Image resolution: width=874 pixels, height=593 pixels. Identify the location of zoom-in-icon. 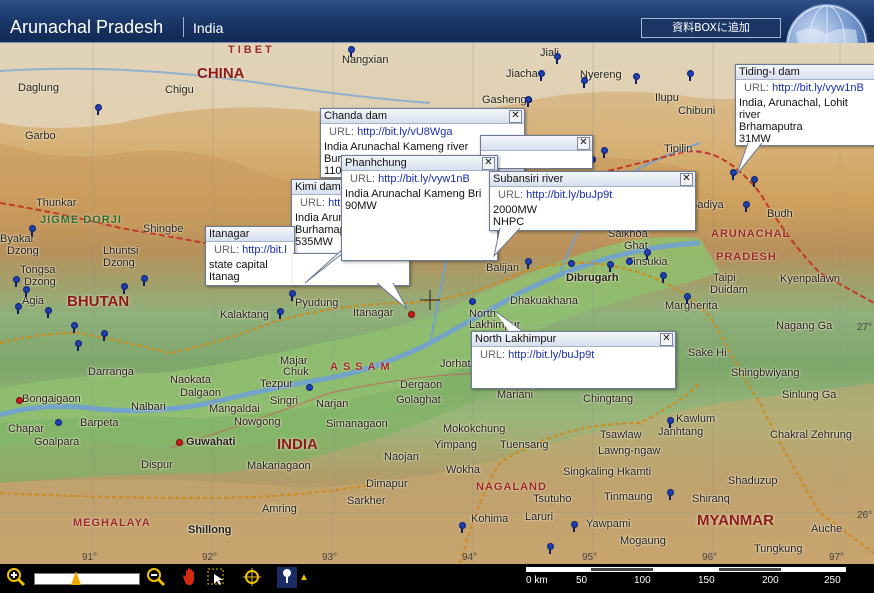
(16, 577).